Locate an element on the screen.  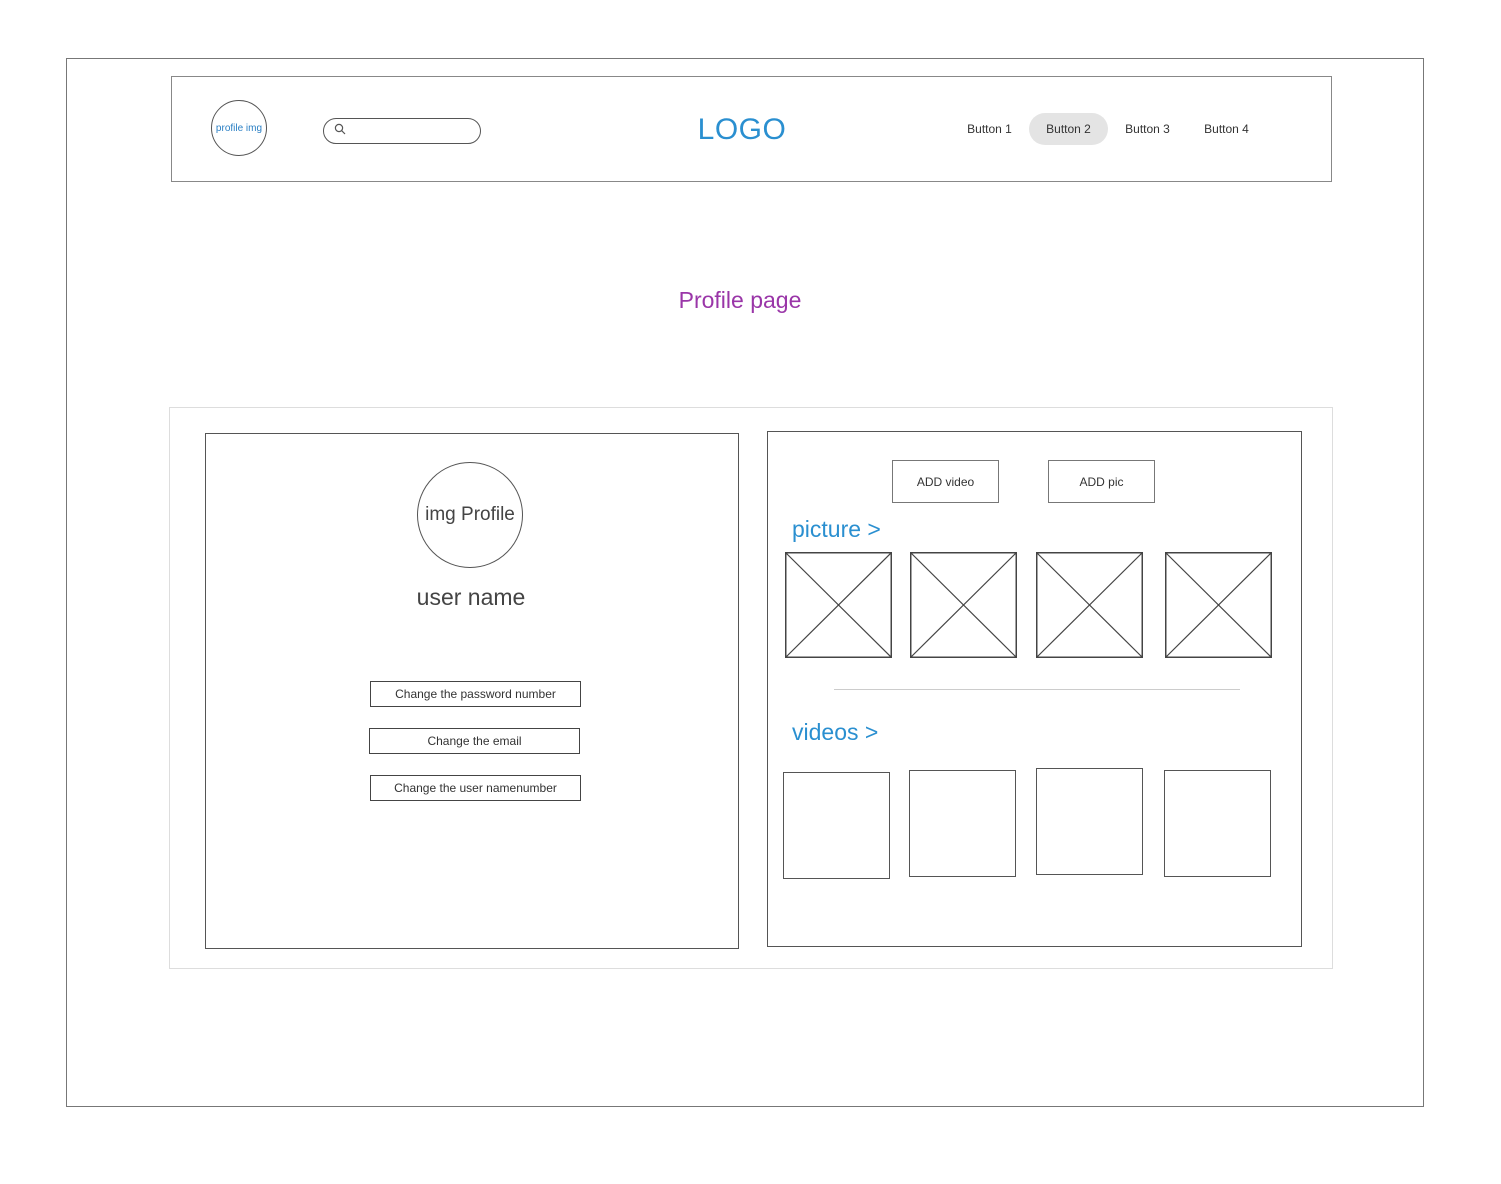
profile-avatar: profile img is located at coordinates (239, 128).